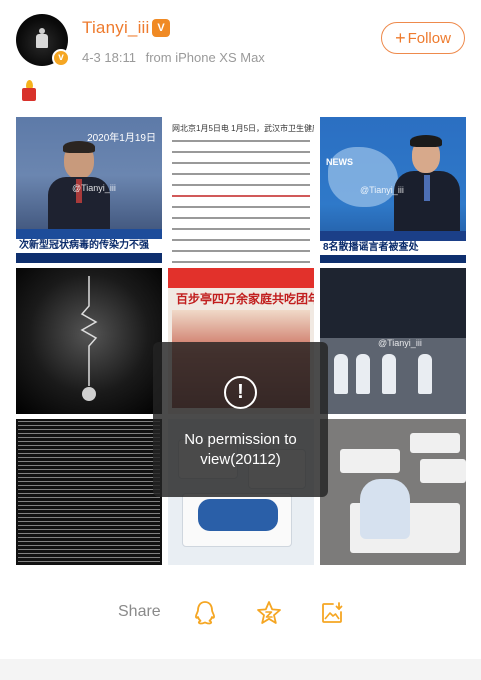 This screenshot has width=481, height=680. What do you see at coordinates (245, 299) in the screenshot?
I see `newspaper-headline: 百步亭四万余家庭共吃团年饭` at bounding box center [245, 299].